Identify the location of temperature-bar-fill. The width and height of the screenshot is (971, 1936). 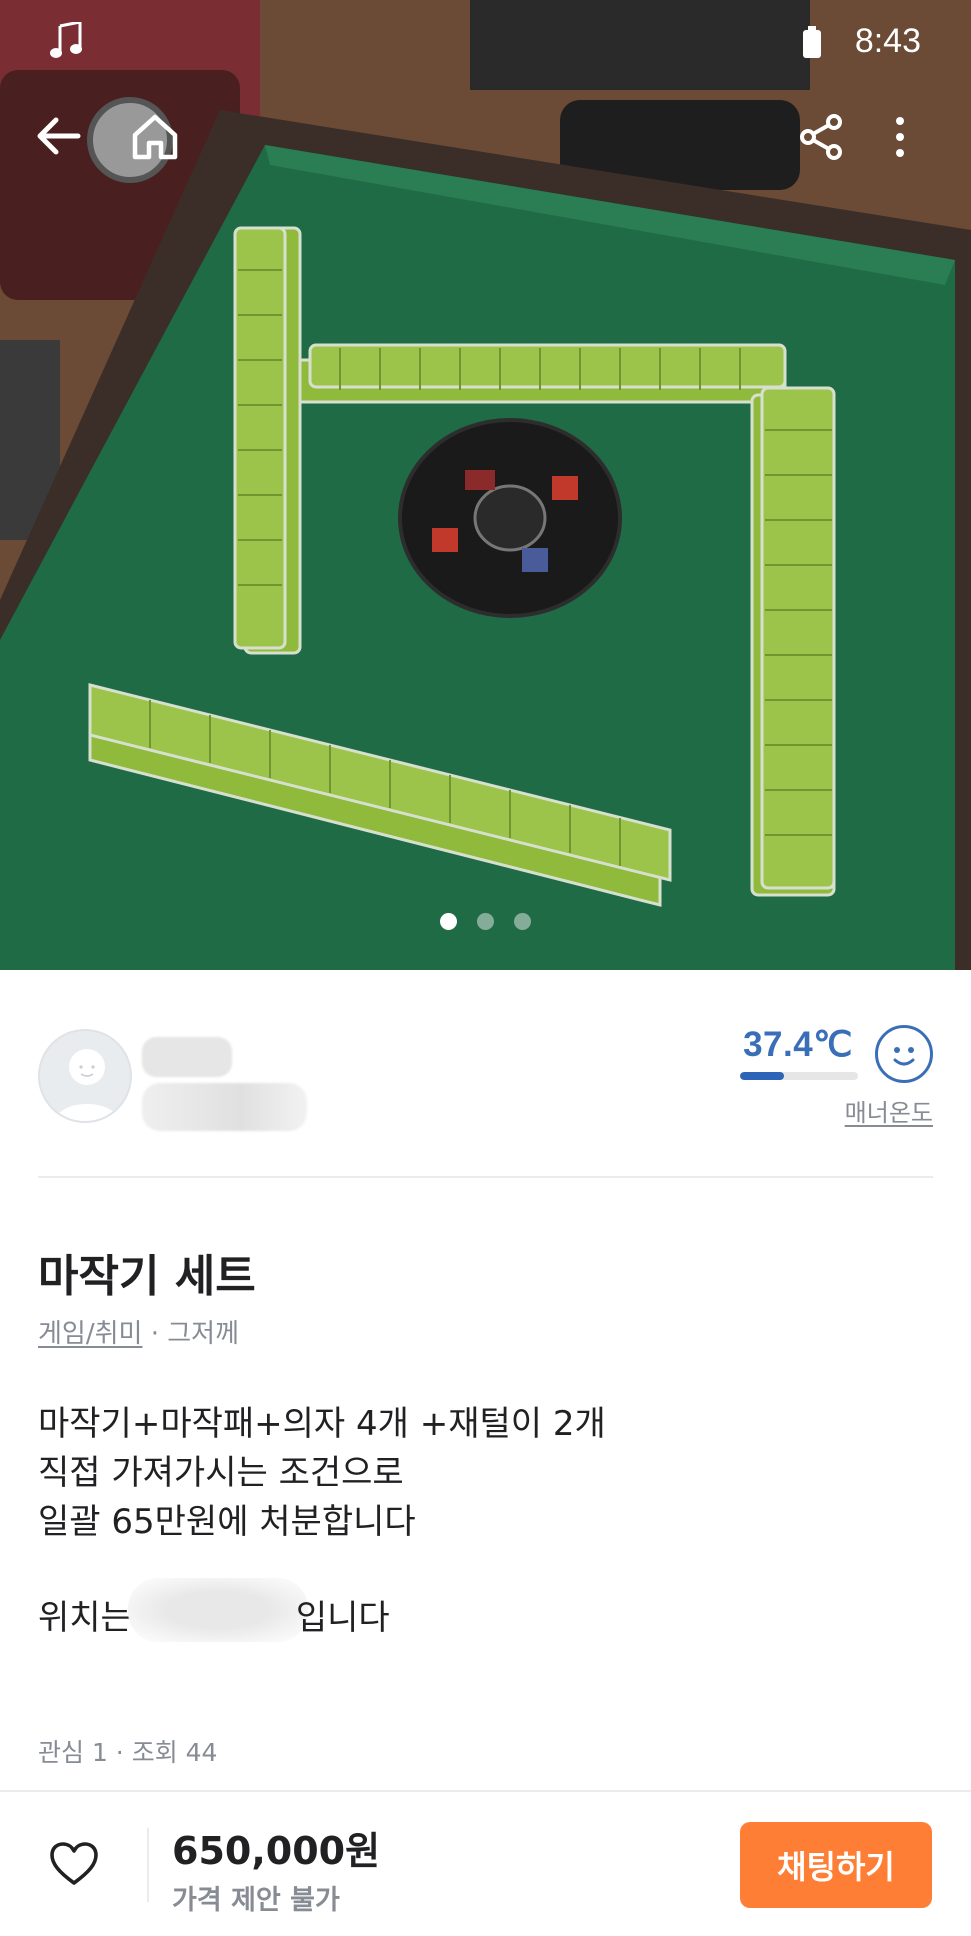
(762, 1076).